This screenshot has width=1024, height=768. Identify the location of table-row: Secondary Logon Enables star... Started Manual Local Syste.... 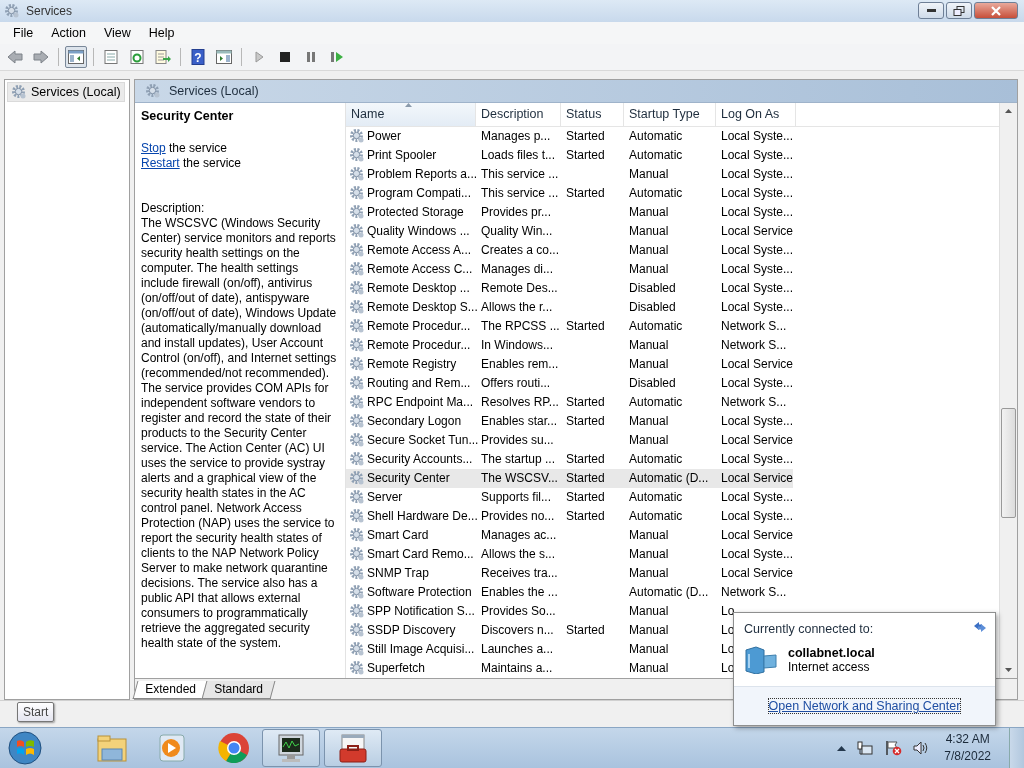
(570, 421).